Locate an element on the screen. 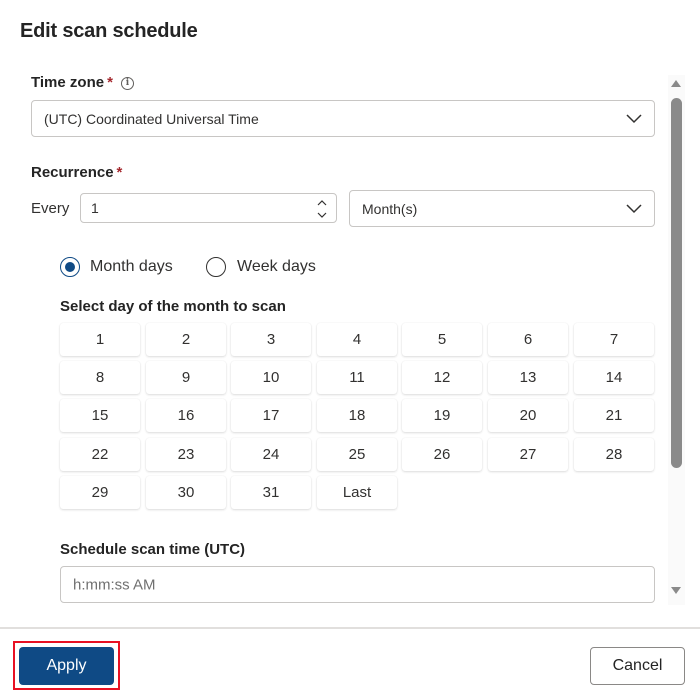 Image resolution: width=700 pixels, height=694 pixels. scroll-down-arrow-icon is located at coordinates (676, 590).